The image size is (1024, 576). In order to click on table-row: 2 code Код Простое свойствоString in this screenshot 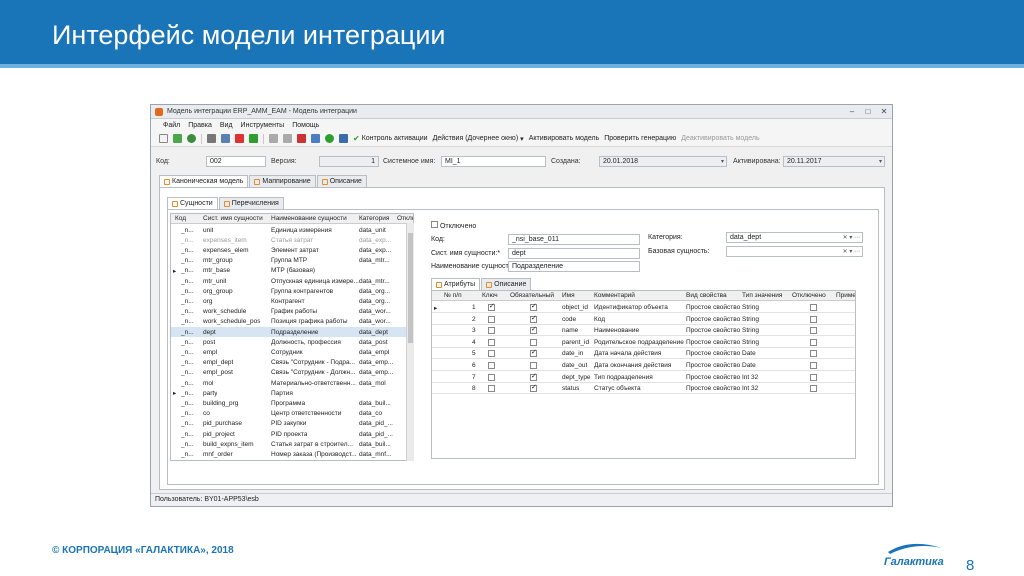, I will do `click(643, 319)`.